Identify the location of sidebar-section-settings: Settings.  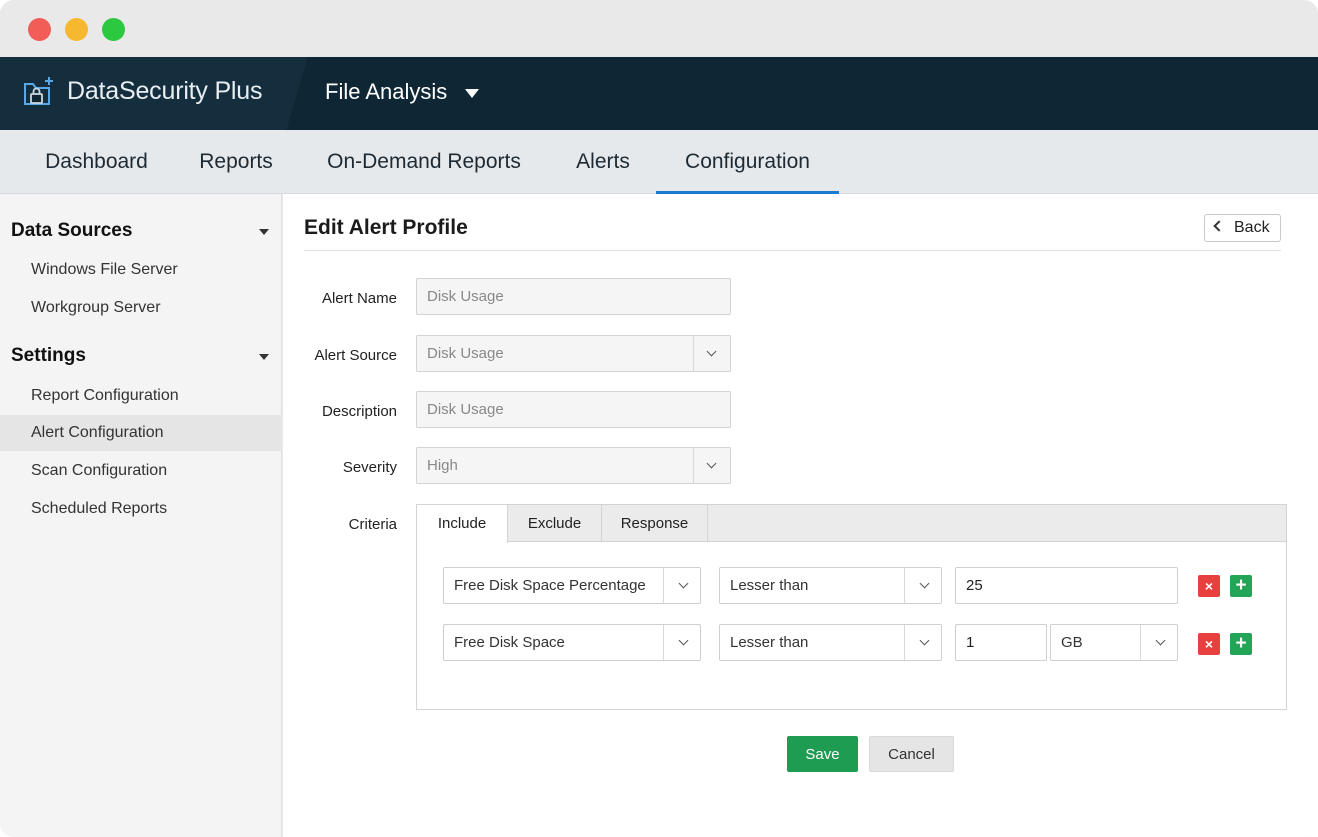
(48, 356).